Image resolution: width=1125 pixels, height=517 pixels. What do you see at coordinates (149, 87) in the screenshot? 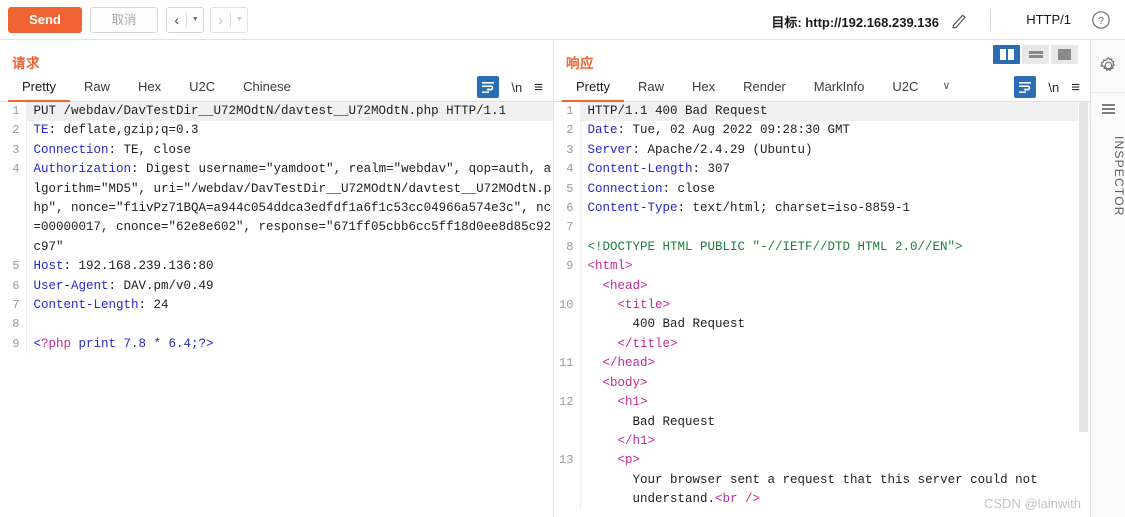
I see `request-tab-hex: Hex` at bounding box center [149, 87].